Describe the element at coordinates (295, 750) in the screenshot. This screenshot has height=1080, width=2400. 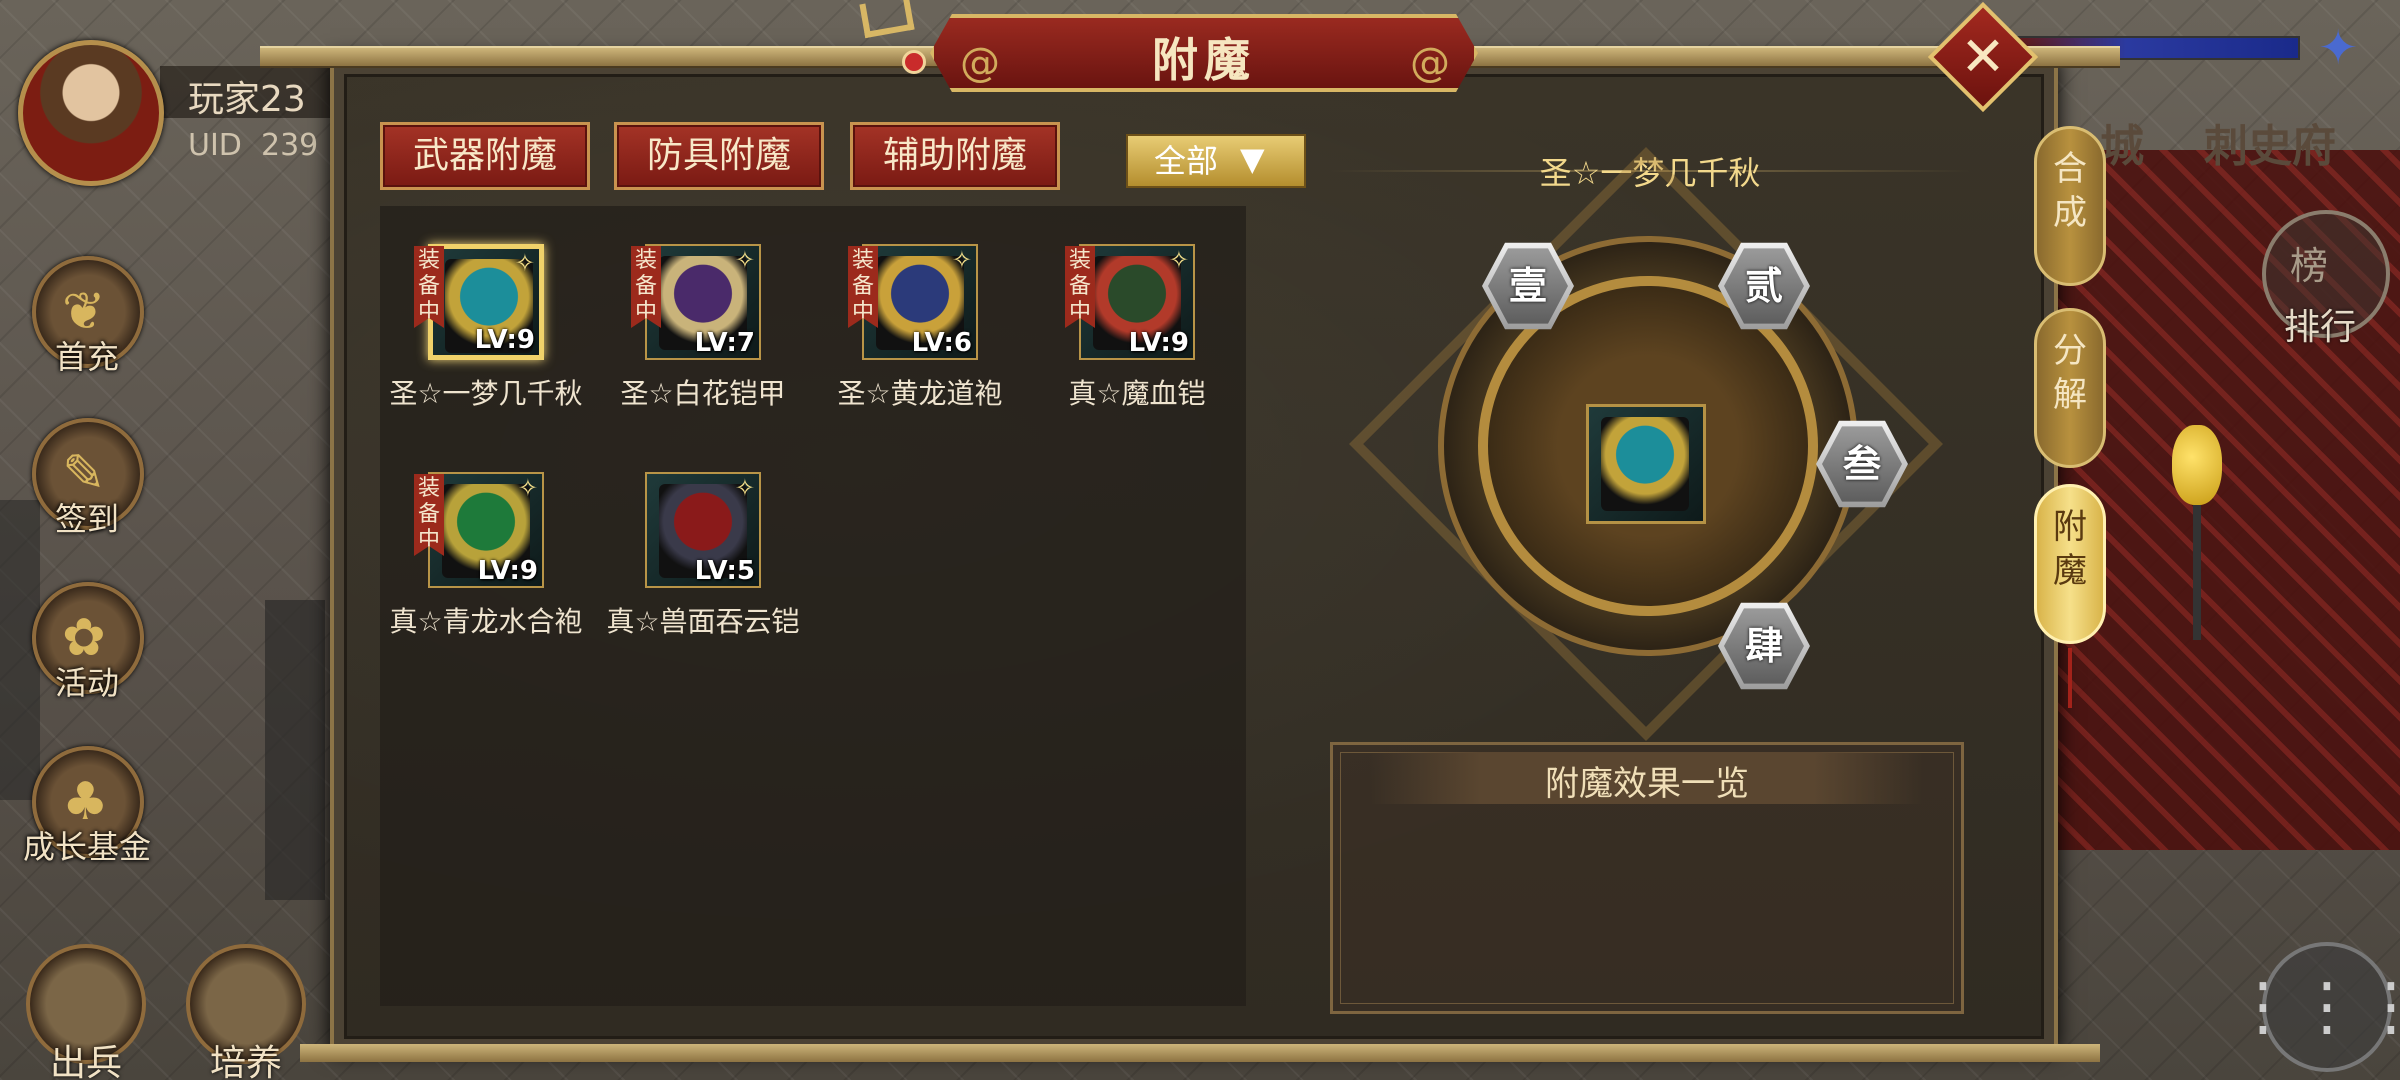
I see `background-post` at that location.